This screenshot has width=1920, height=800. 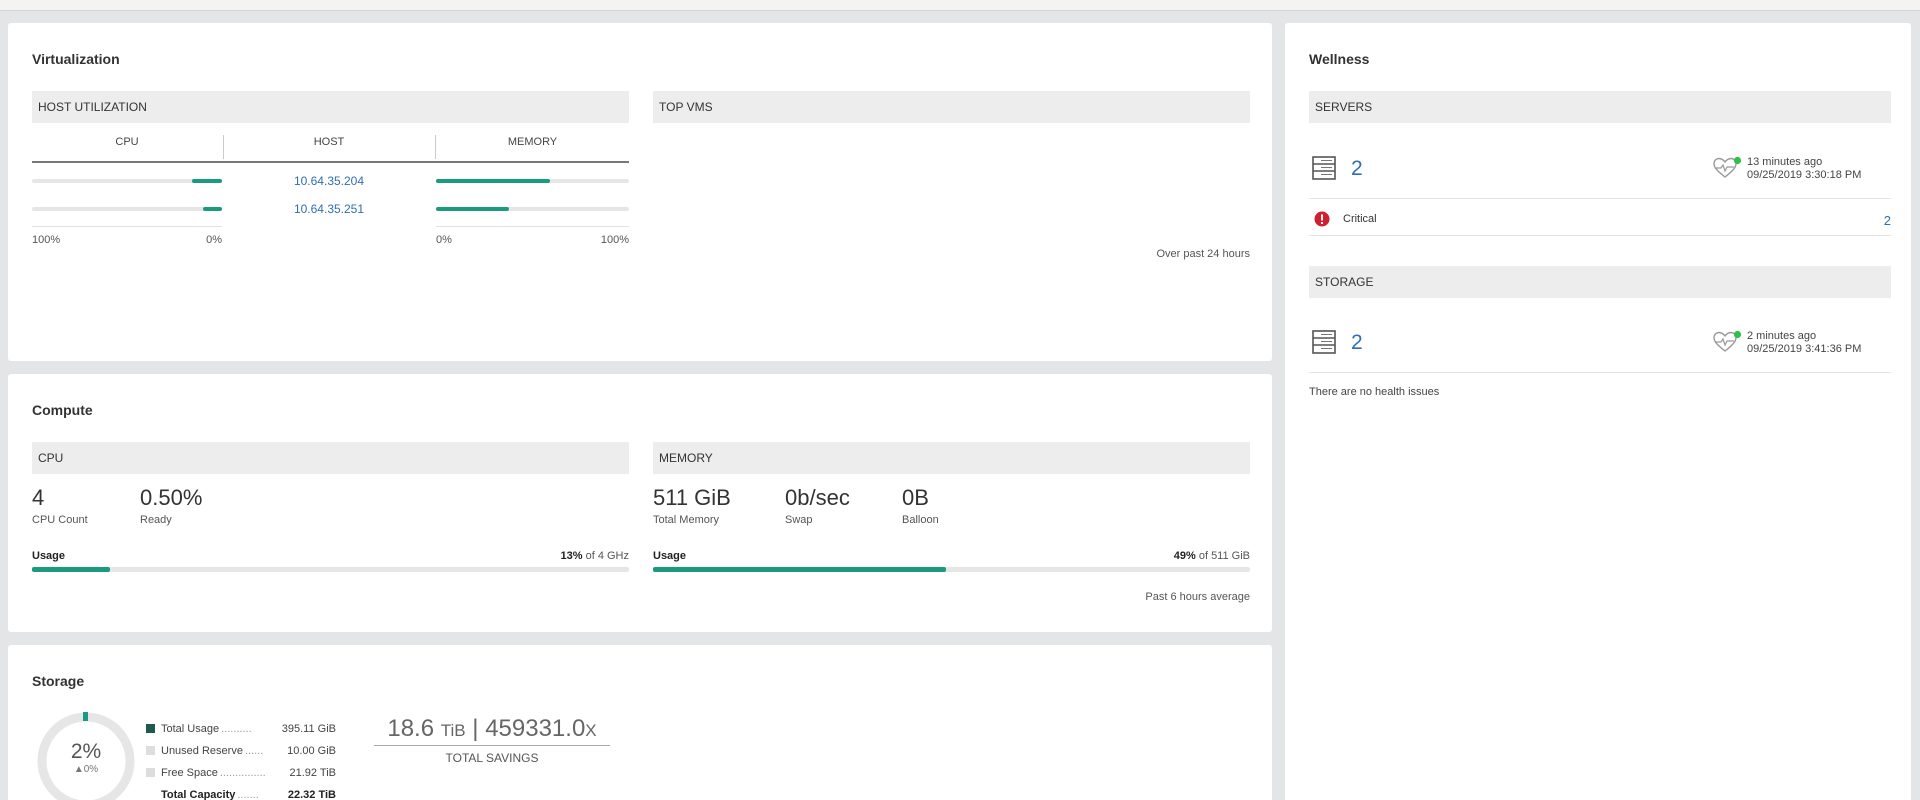 What do you see at coordinates (1804, 175) in the screenshot?
I see `servers-timestamp: 09/25/2019 3:30:18 PM` at bounding box center [1804, 175].